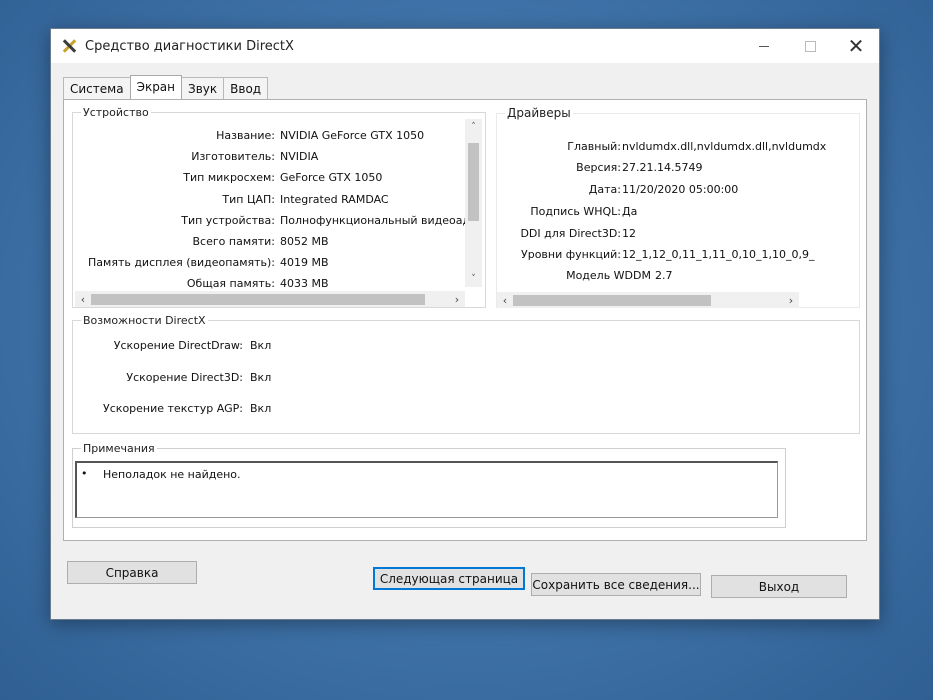  I want to click on window-controls: ✕, so click(810, 46).